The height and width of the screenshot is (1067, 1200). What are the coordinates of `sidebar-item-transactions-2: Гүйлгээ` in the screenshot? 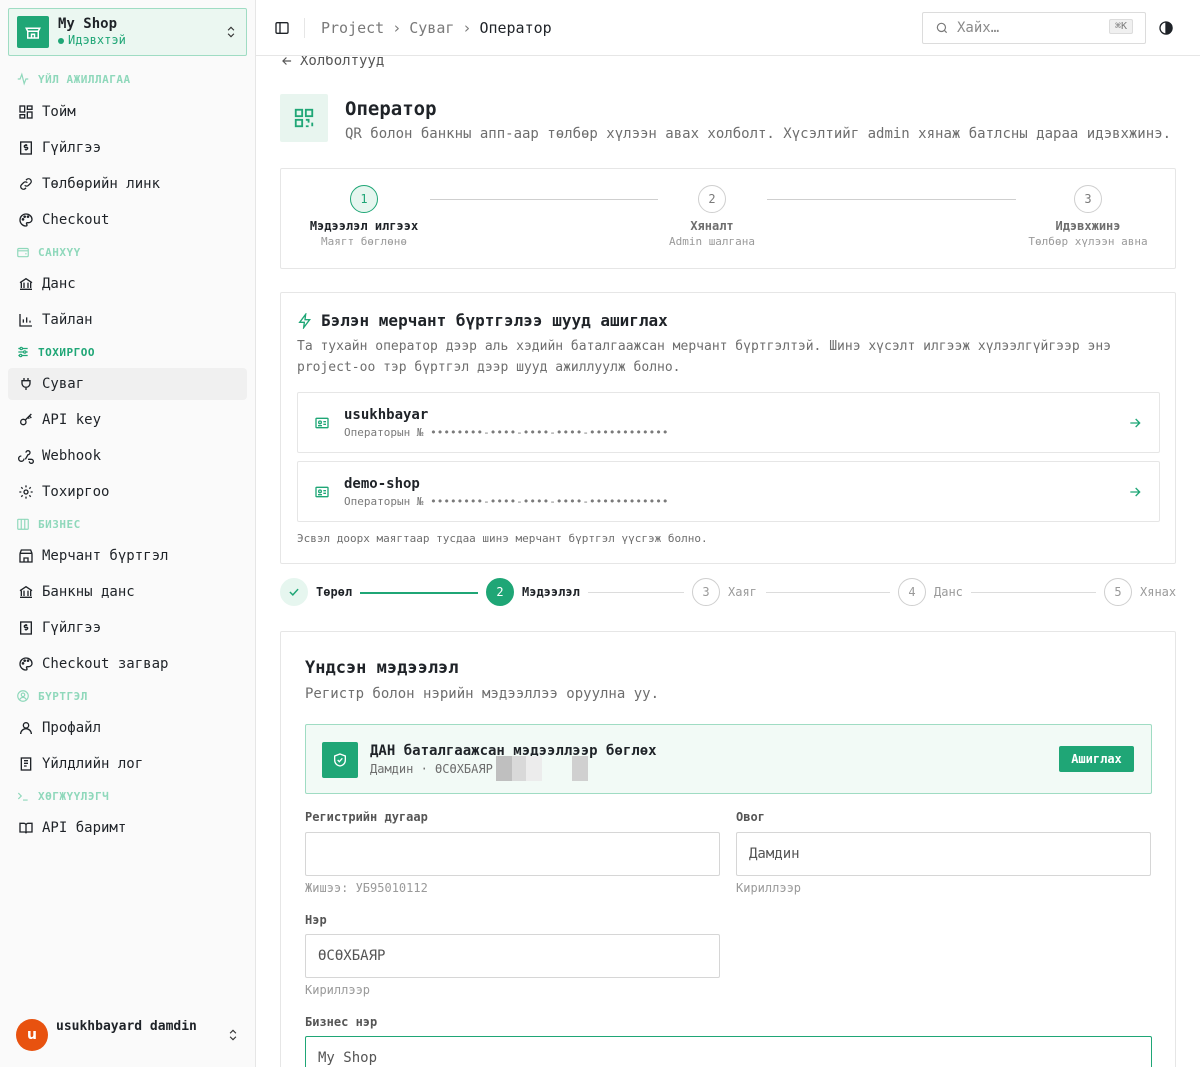 It's located at (127, 628).